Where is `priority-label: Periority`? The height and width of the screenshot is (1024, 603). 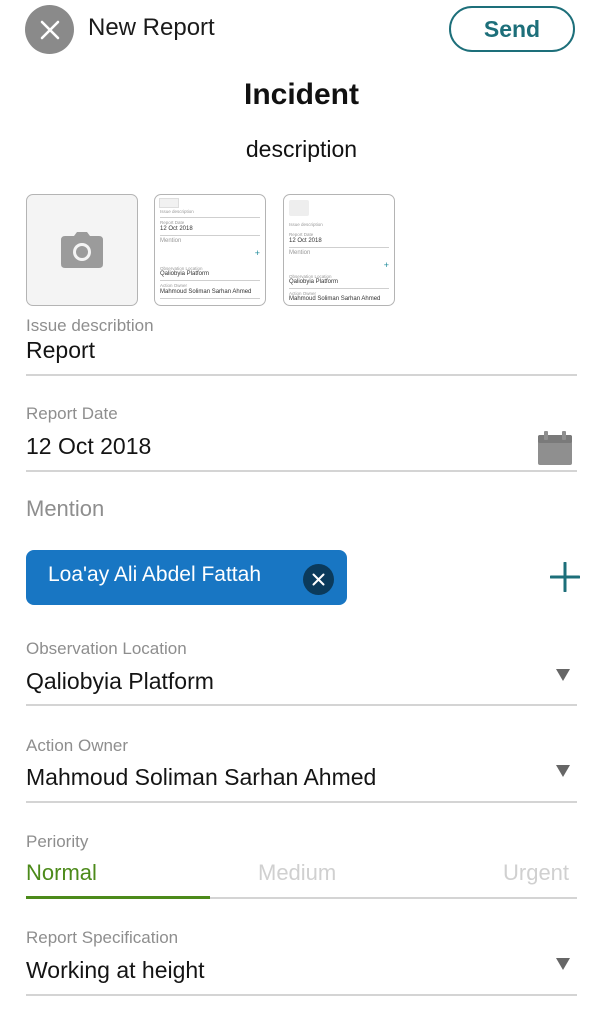 priority-label: Periority is located at coordinates (57, 841).